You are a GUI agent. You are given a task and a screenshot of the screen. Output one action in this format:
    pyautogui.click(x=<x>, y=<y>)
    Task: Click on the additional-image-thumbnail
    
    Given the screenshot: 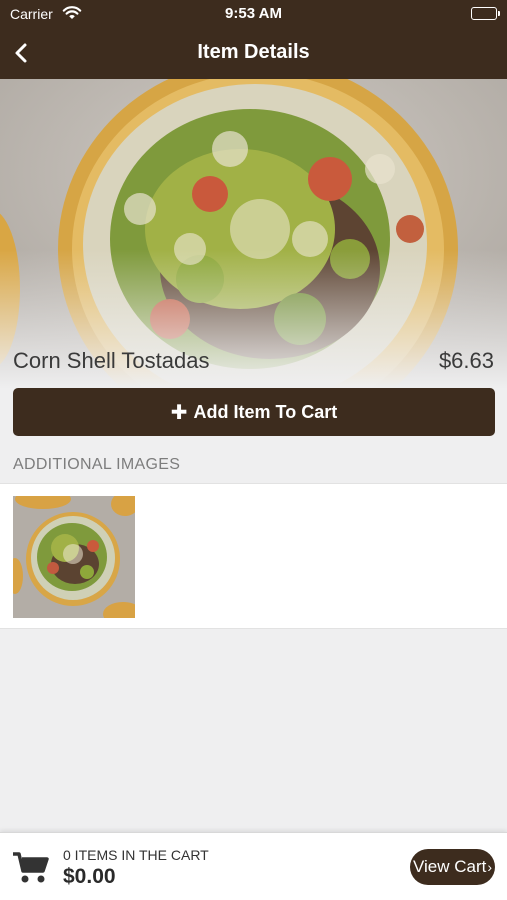 What is the action you would take?
    pyautogui.click(x=74, y=557)
    